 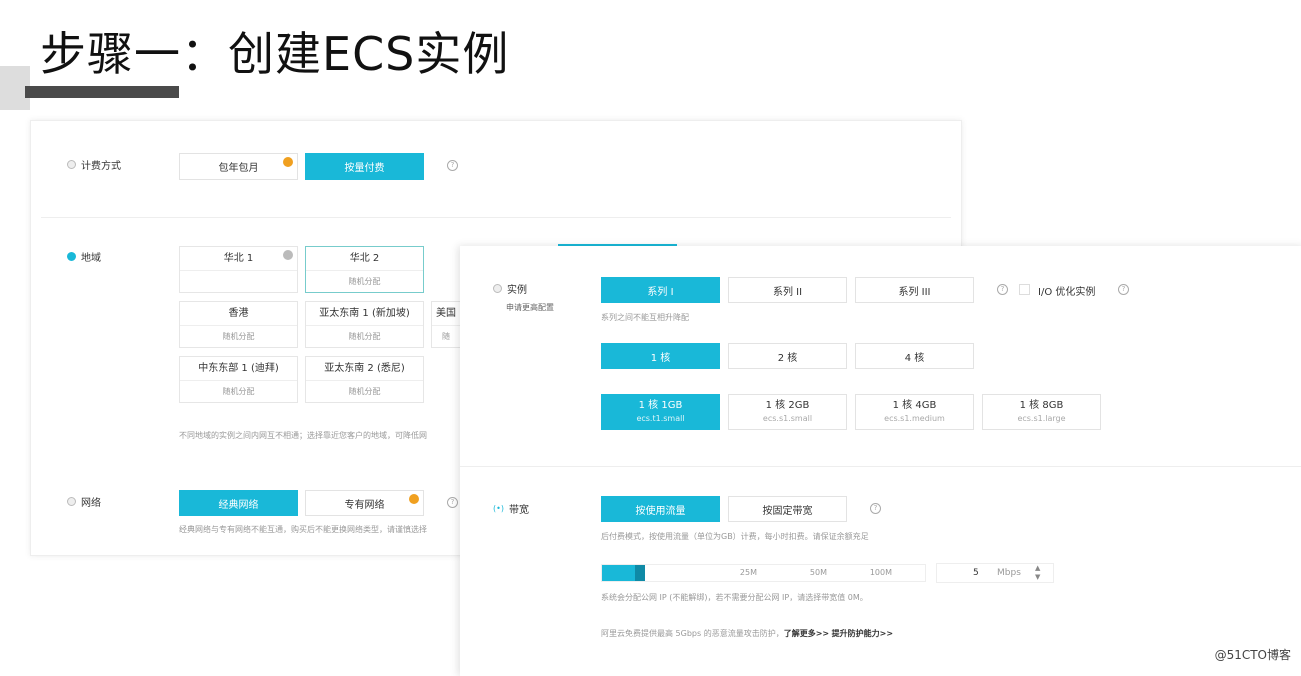 What do you see at coordinates (787, 418) in the screenshot?
I see `code: ecs.s1.small` at bounding box center [787, 418].